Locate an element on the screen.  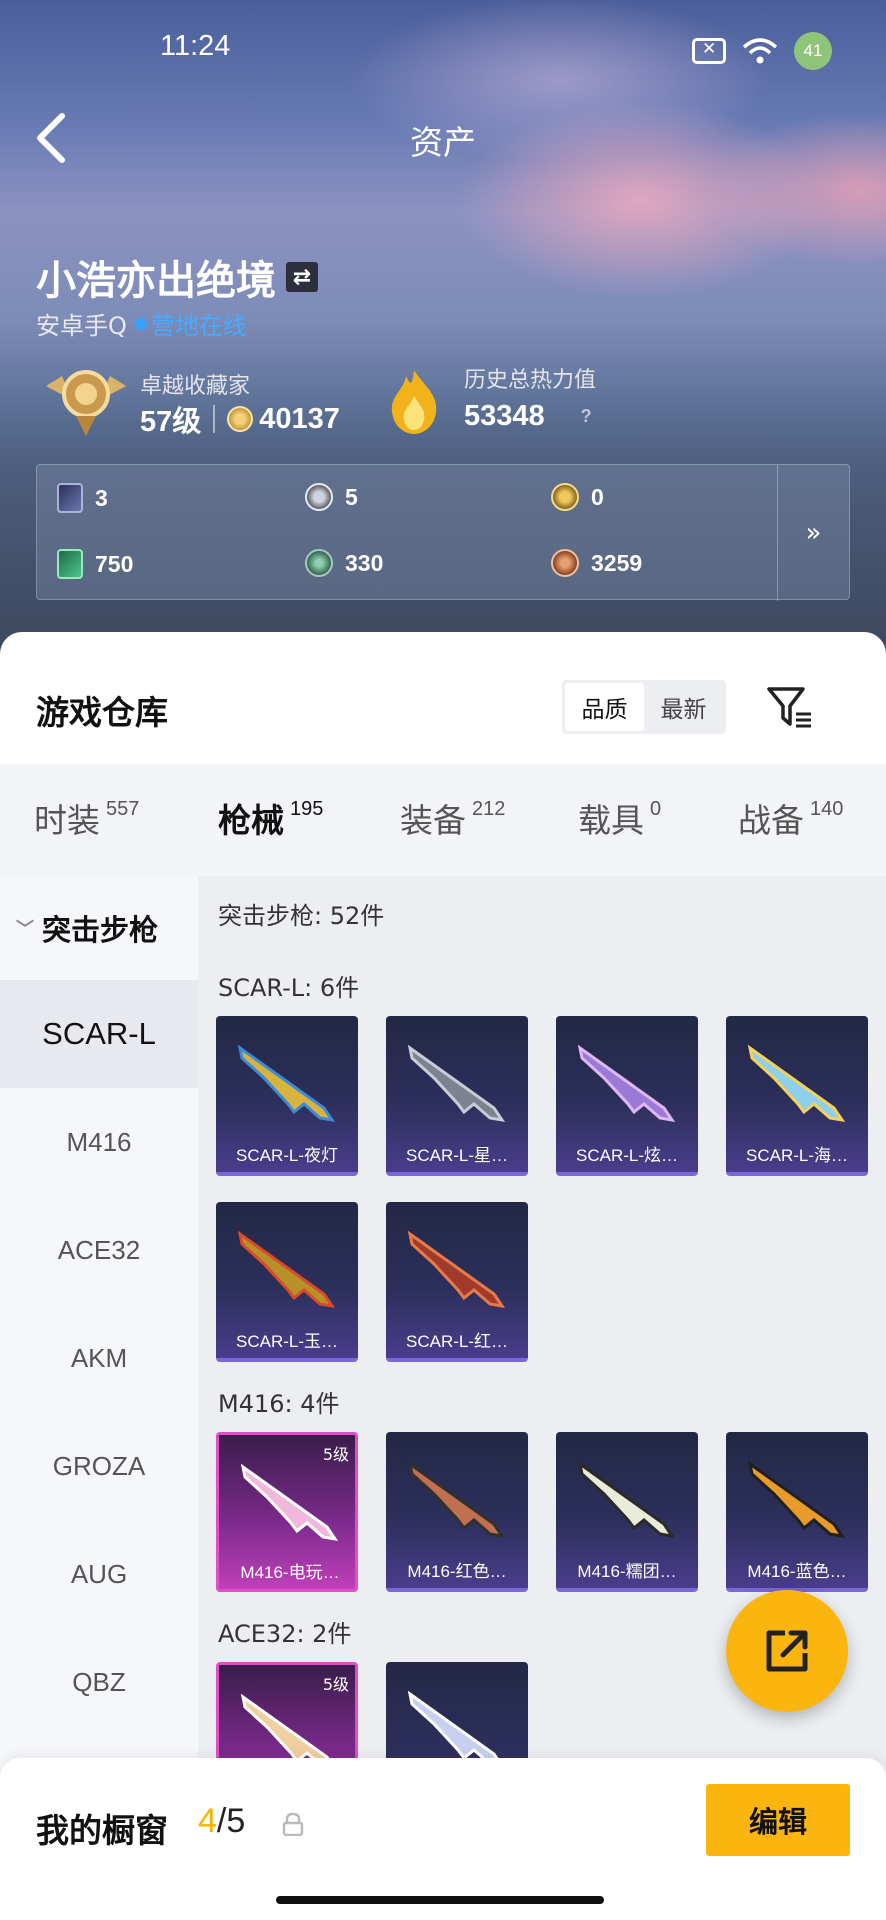
group-title-scar-l: SCAR-L: 6件 is located at coordinates (289, 988).